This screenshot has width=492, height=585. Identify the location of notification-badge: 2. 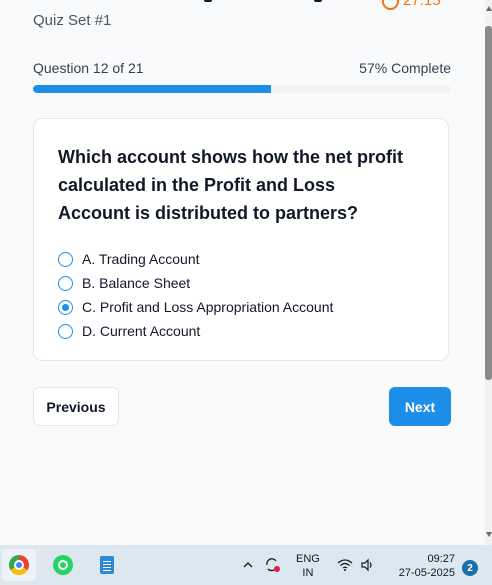
(470, 568).